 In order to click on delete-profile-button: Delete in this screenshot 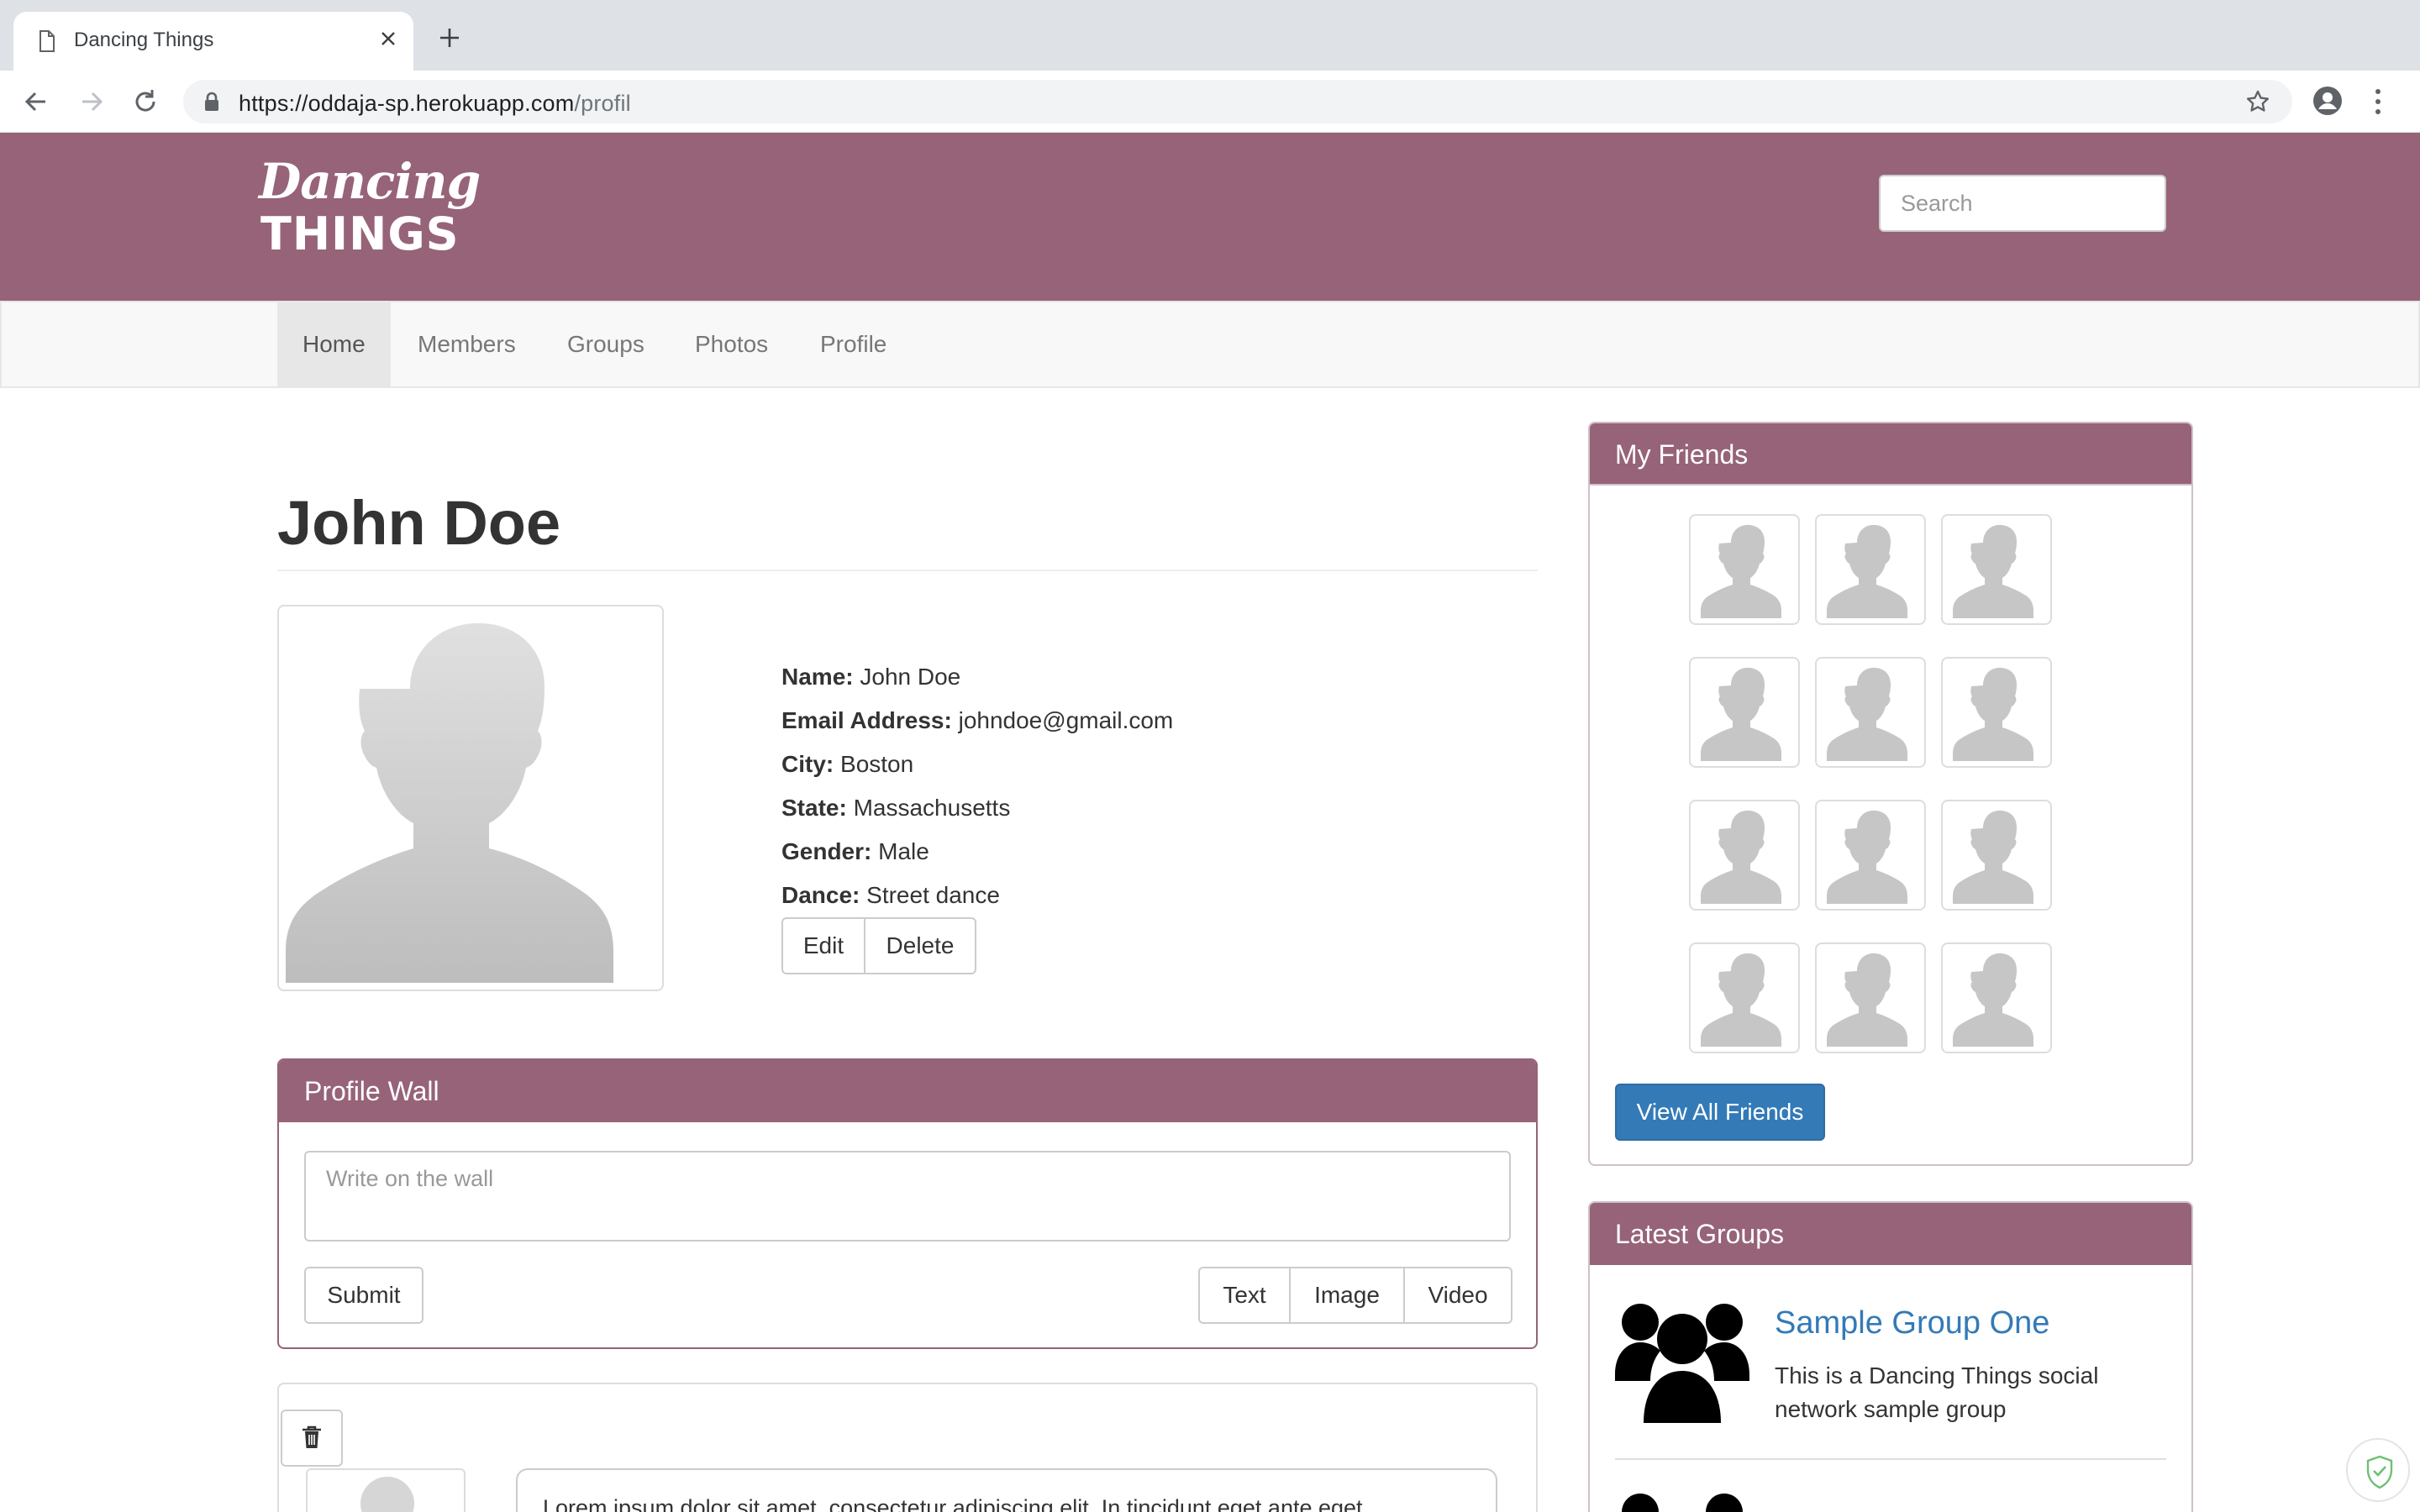, I will do `click(921, 945)`.